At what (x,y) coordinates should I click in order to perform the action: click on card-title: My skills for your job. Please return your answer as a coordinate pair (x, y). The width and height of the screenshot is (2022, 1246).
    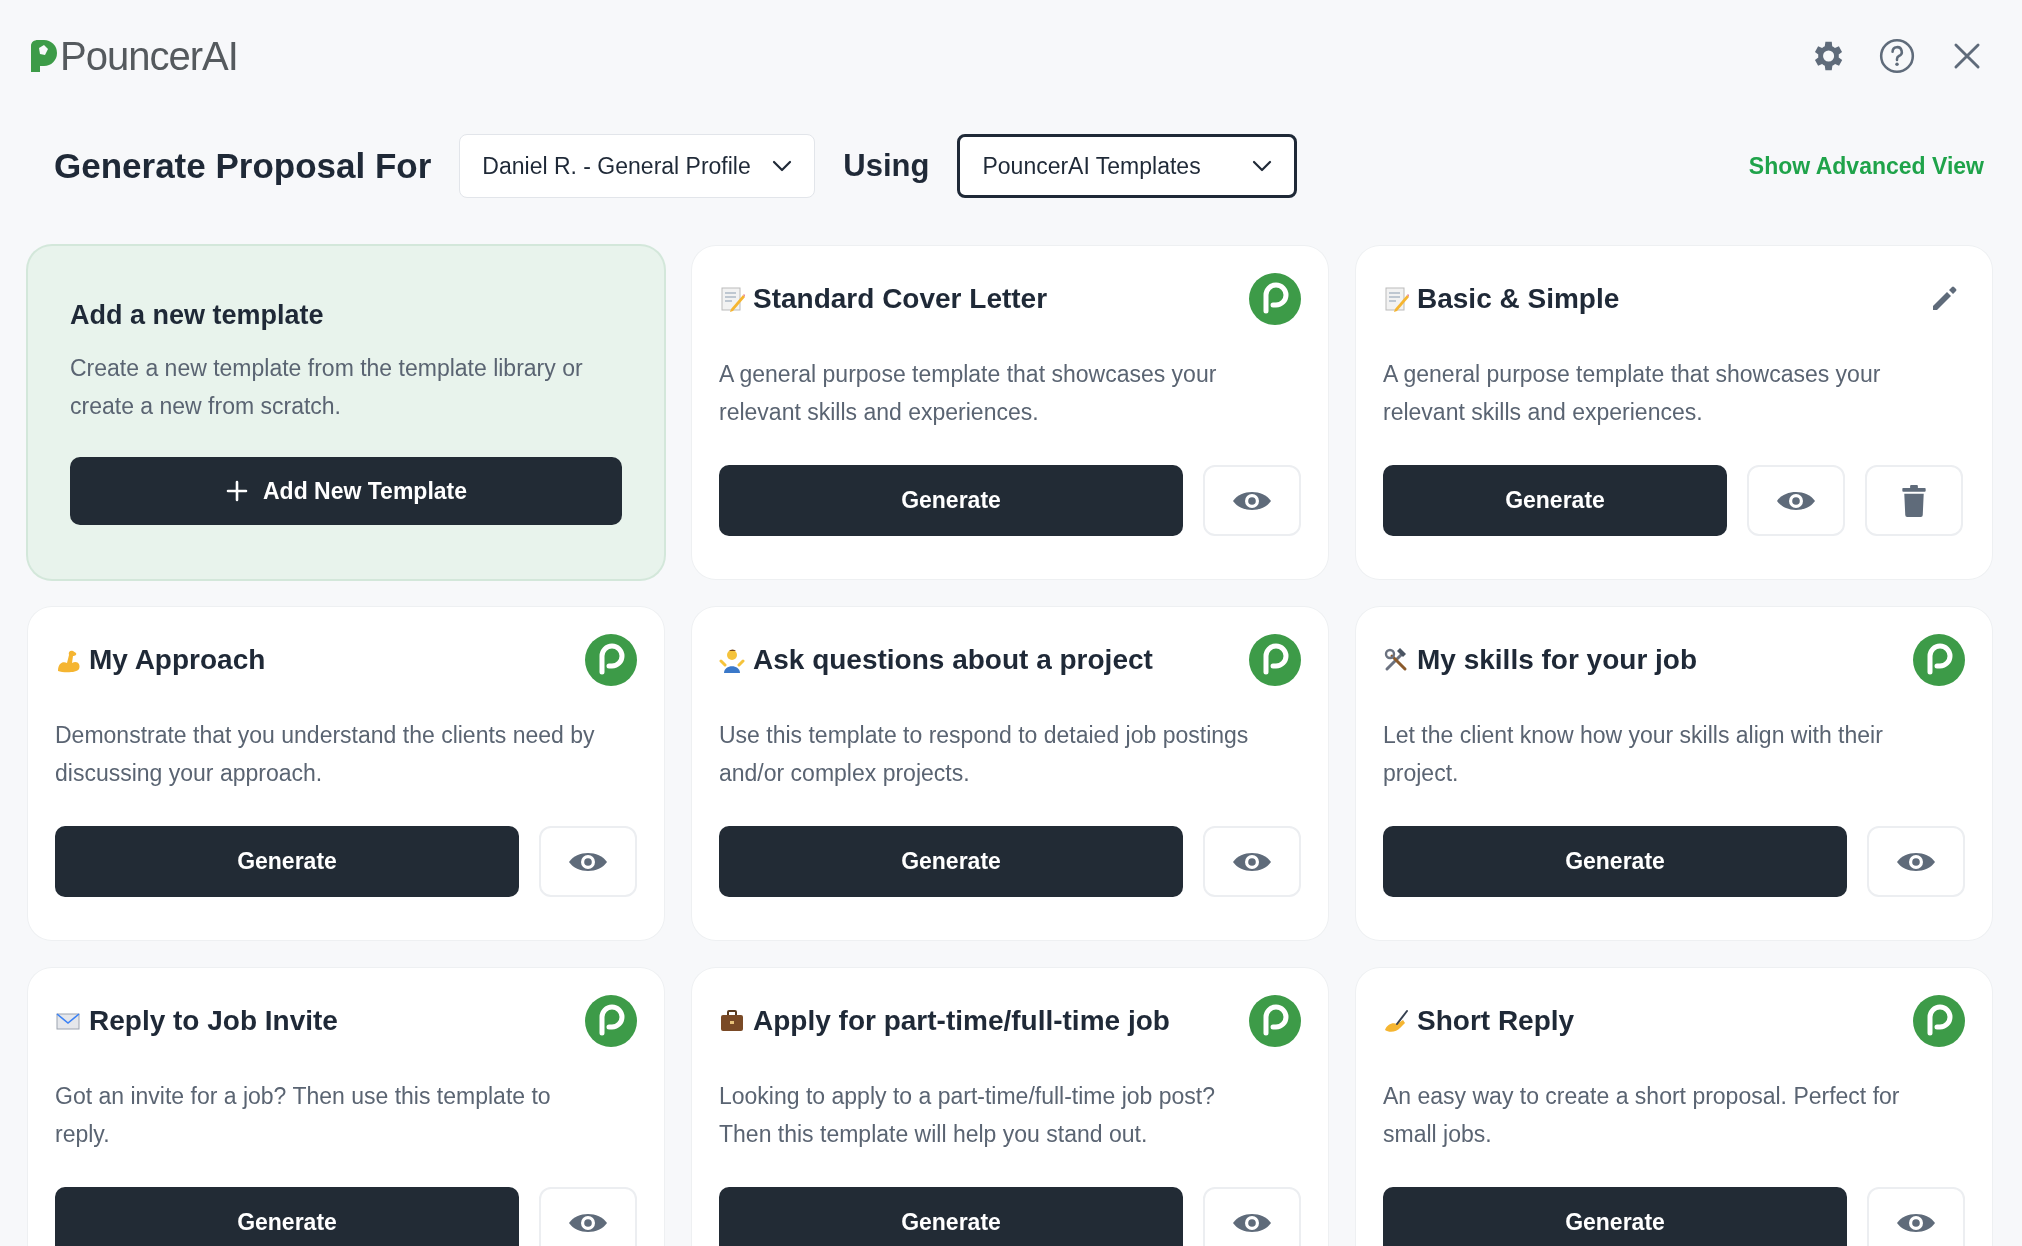
    Looking at the image, I should click on (1557, 660).